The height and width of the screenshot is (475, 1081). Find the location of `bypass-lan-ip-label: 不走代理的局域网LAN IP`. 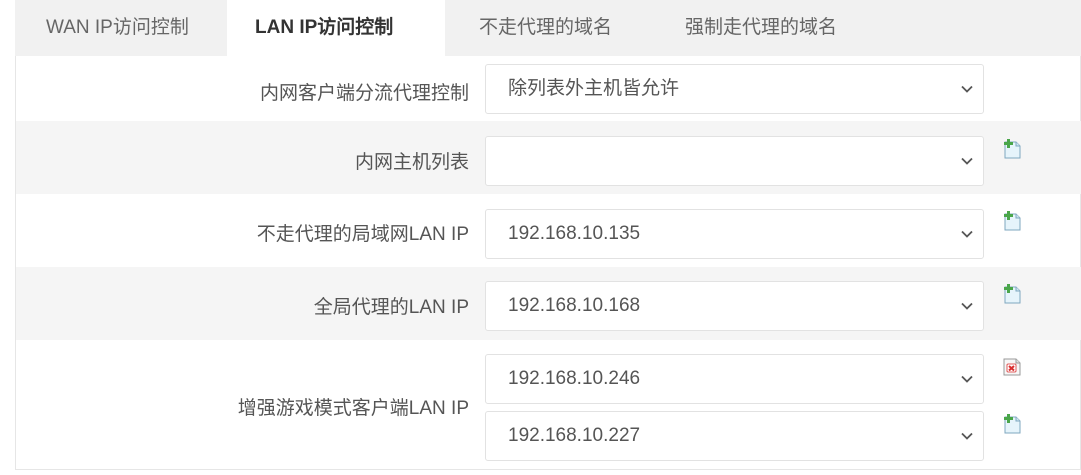

bypass-lan-ip-label: 不走代理的局域网LAN IP is located at coordinates (362, 234).